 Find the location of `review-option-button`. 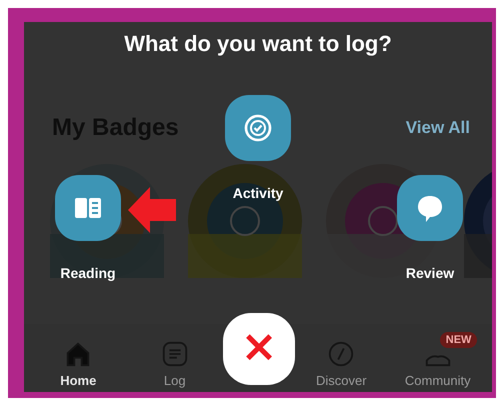

review-option-button is located at coordinates (430, 208).